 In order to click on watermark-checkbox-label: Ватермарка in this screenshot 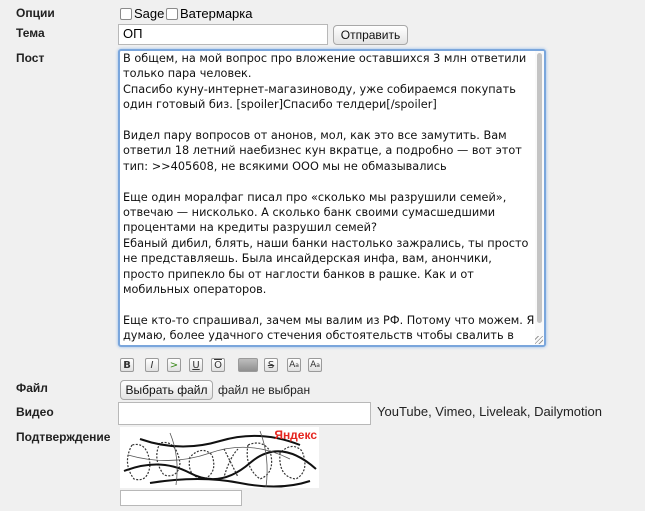, I will do `click(216, 13)`.